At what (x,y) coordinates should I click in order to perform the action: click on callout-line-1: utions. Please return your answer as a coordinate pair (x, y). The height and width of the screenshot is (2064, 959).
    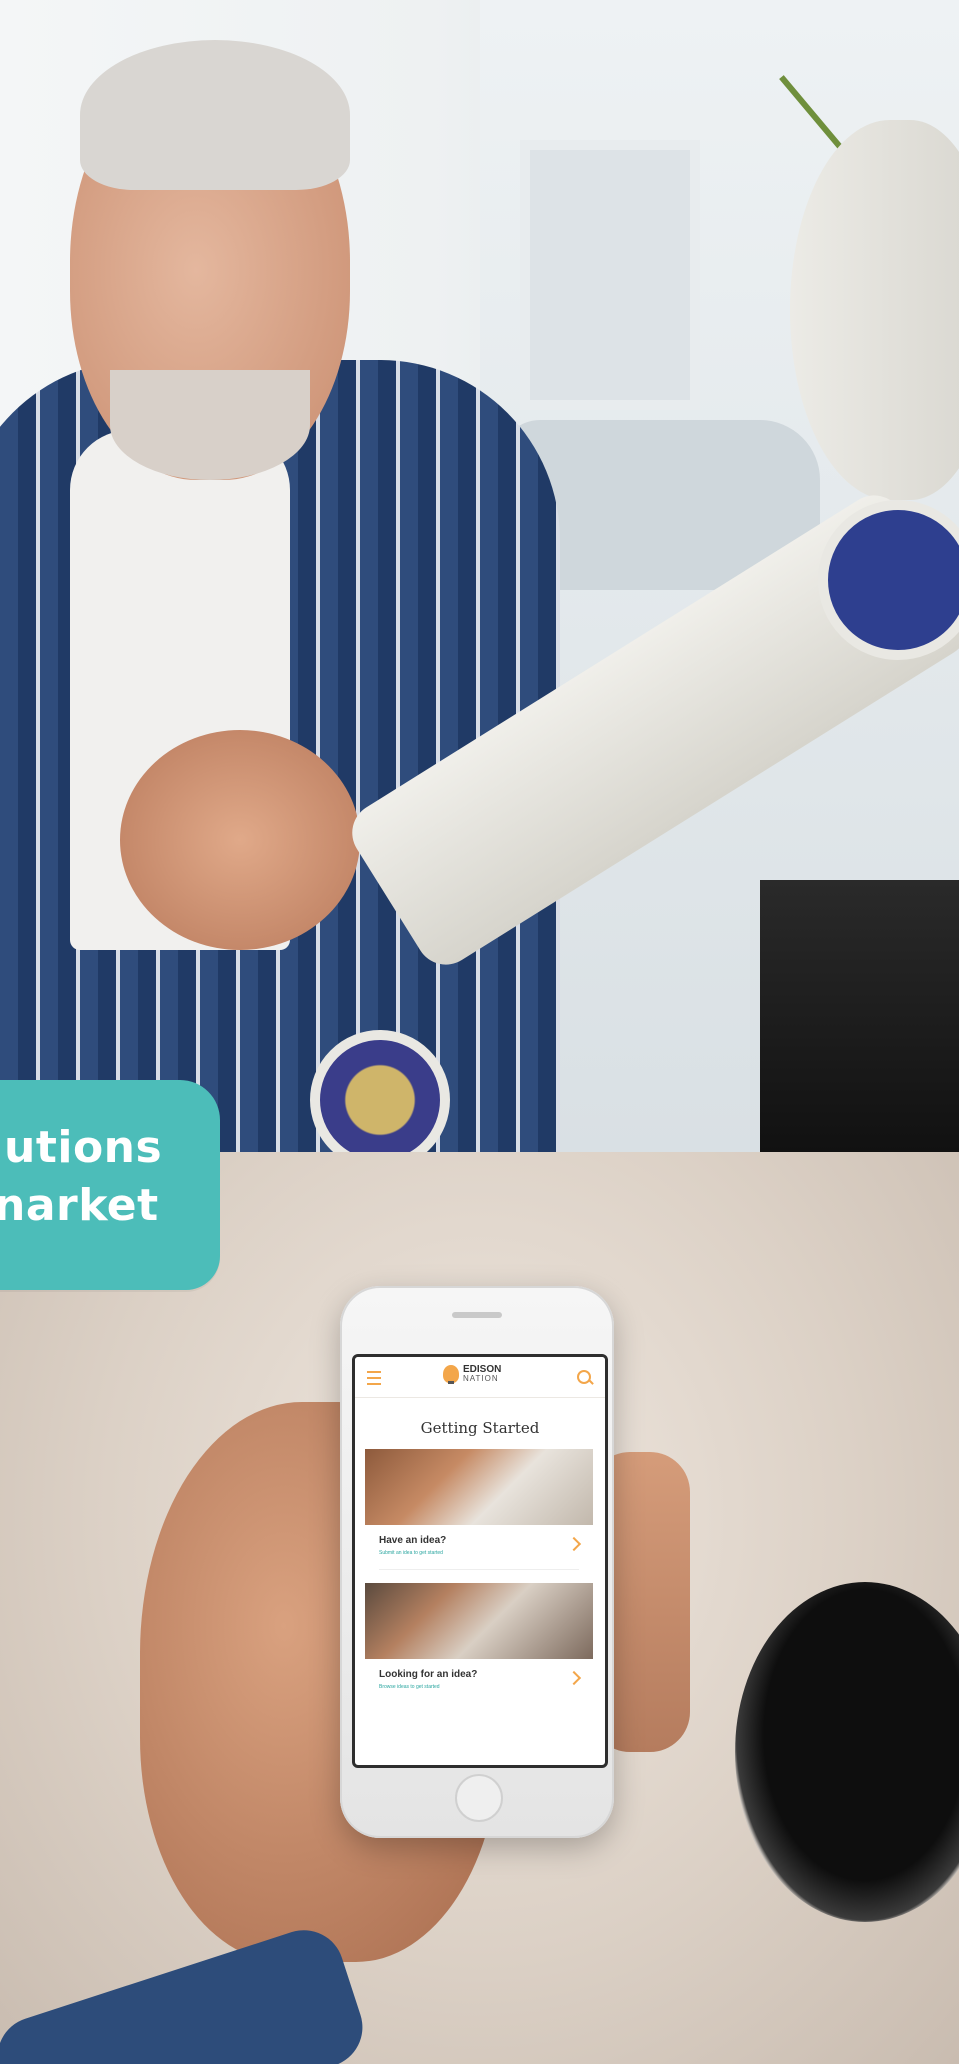
    Looking at the image, I should click on (83, 1147).